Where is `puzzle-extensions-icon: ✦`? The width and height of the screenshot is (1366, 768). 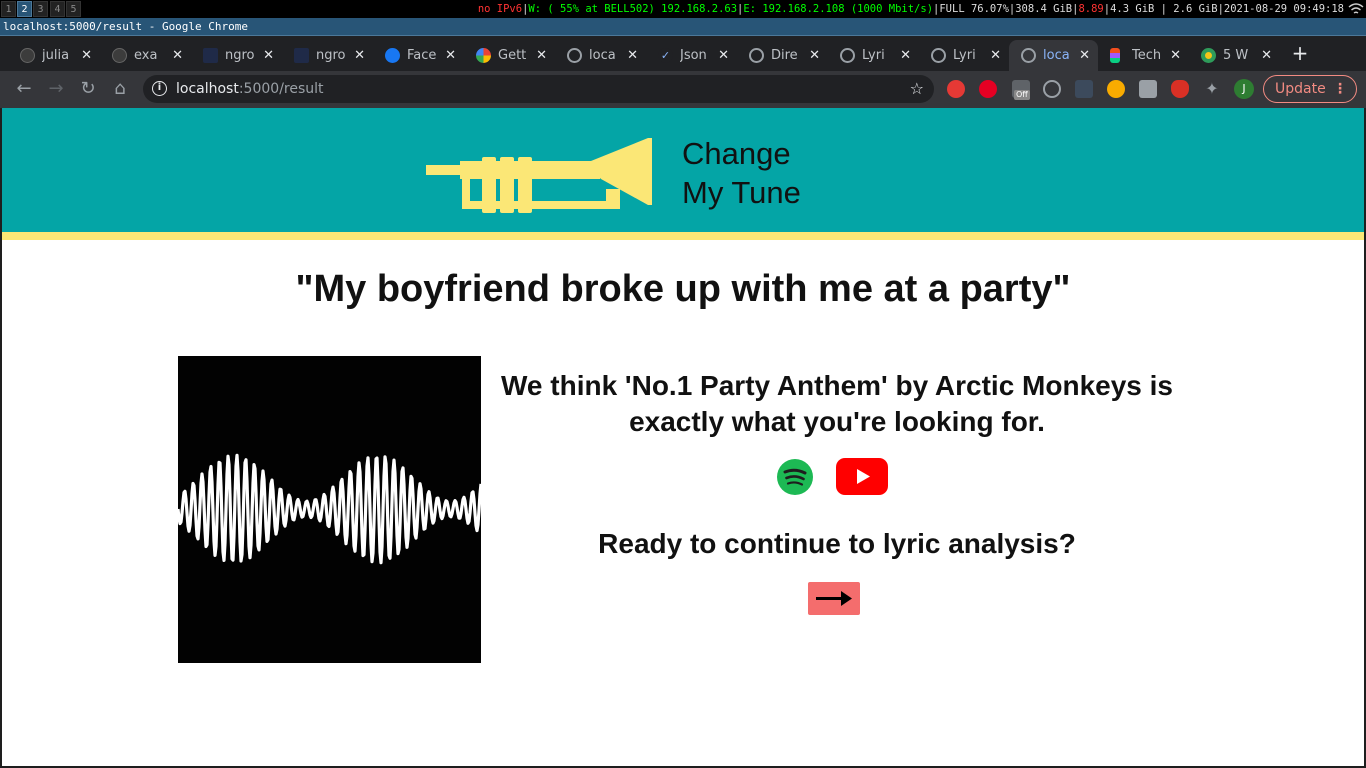 puzzle-extensions-icon: ✦ is located at coordinates (1212, 89).